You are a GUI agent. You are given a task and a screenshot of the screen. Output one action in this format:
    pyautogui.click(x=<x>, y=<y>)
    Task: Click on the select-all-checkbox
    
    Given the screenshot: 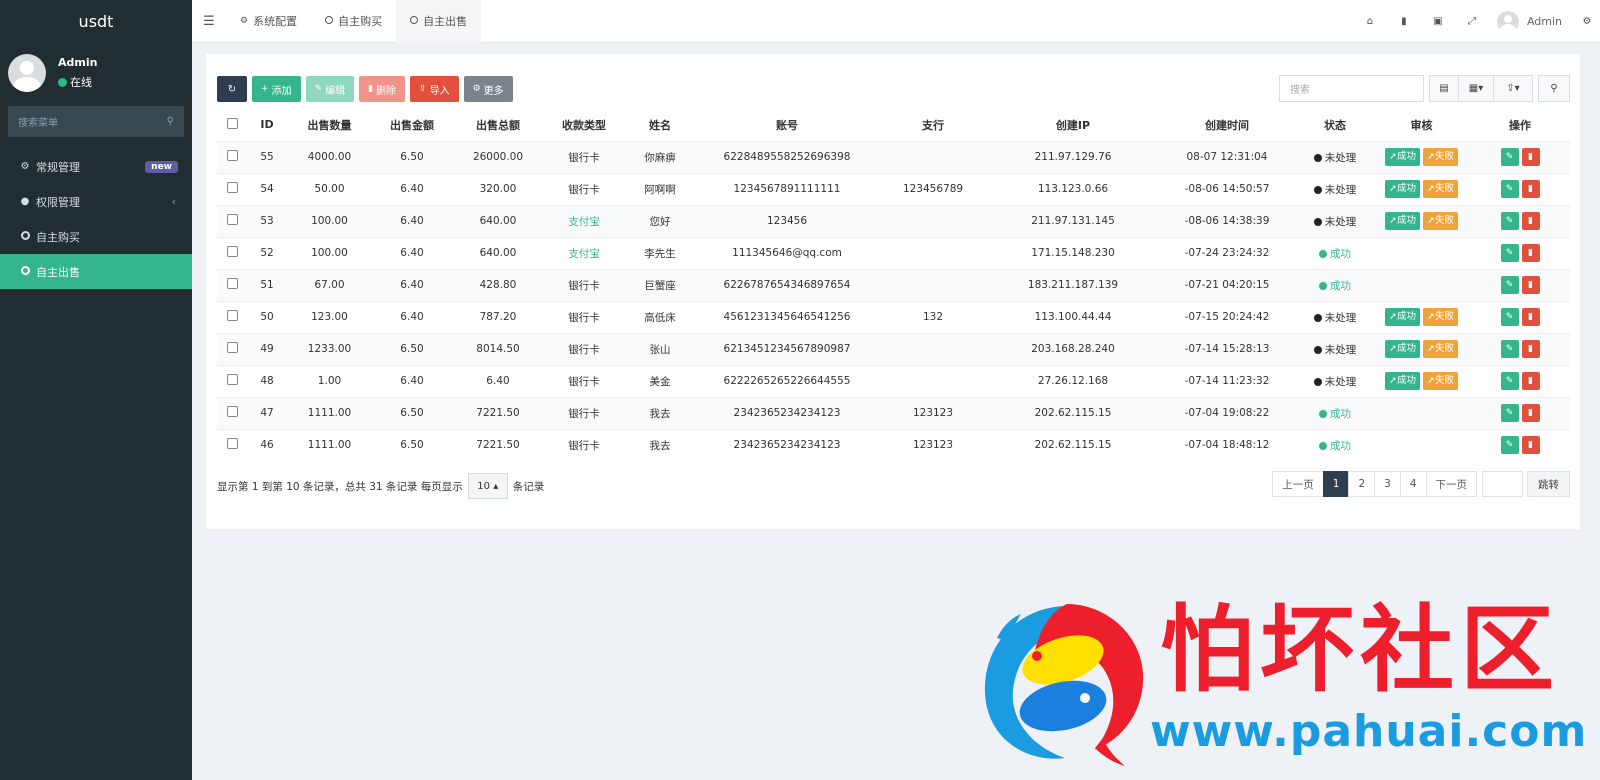 What is the action you would take?
    pyautogui.click(x=232, y=125)
    